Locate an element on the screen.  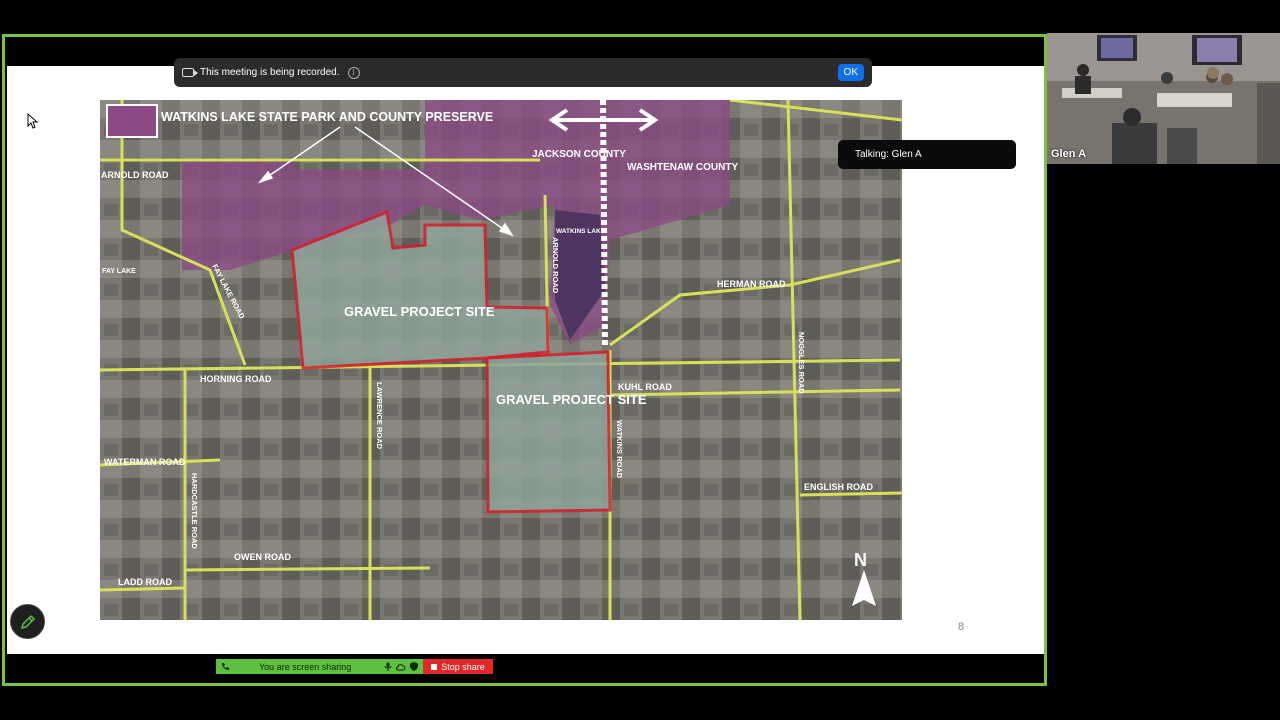
stop-share-label: Stop share is located at coordinates (463, 666).